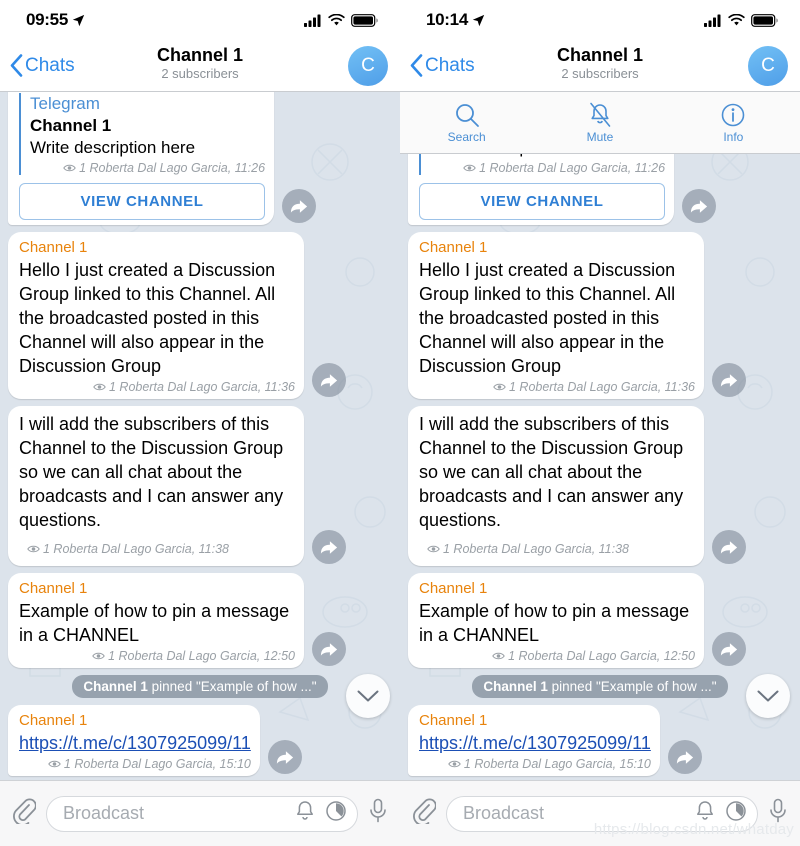 This screenshot has height=846, width=800. What do you see at coordinates (768, 696) in the screenshot?
I see `scroll-to-bottom-button-right` at bounding box center [768, 696].